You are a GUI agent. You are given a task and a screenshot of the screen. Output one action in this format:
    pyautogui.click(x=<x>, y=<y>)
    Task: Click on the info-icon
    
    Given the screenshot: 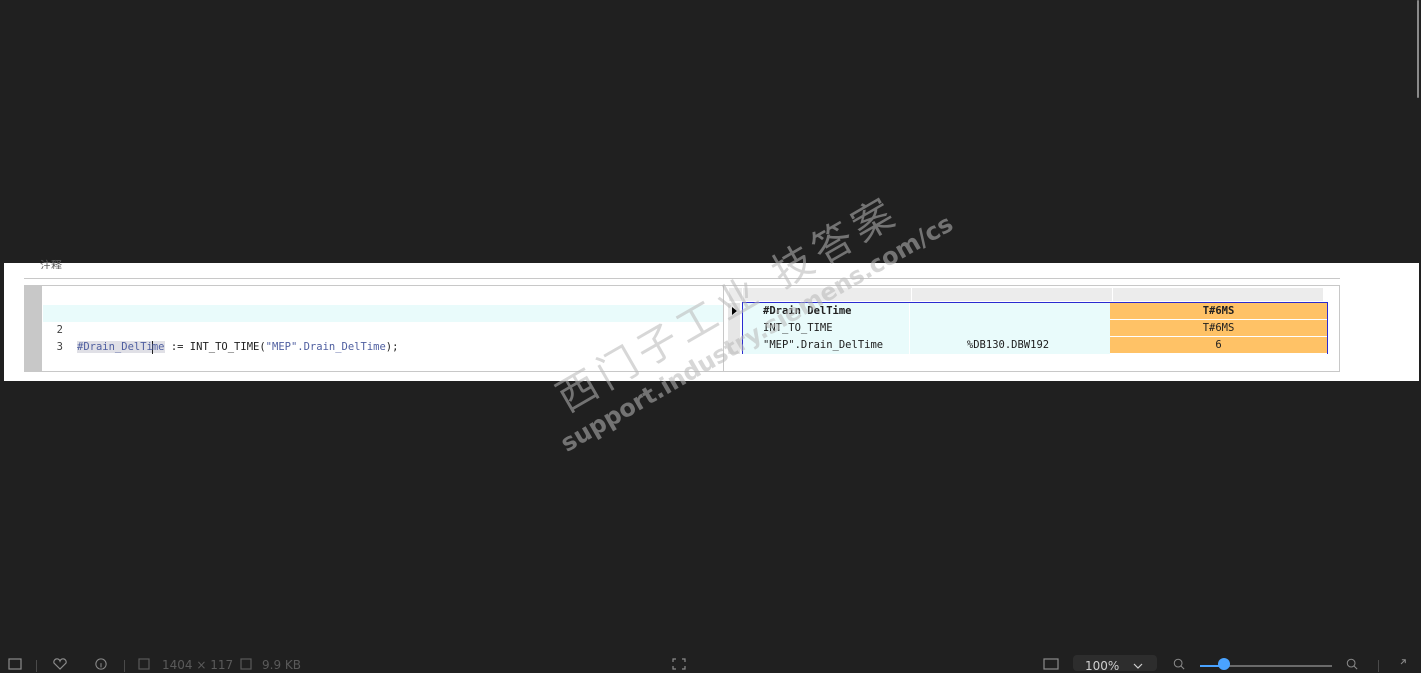 What is the action you would take?
    pyautogui.click(x=101, y=664)
    